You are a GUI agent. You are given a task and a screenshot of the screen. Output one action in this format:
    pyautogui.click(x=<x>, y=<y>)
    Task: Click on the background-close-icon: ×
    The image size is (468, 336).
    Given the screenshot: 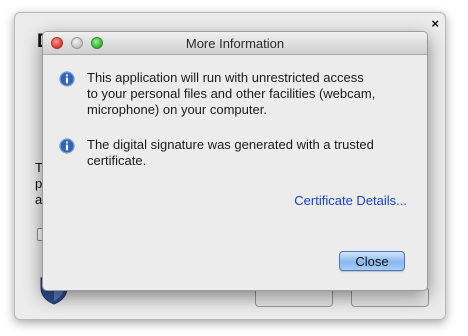 What is the action you would take?
    pyautogui.click(x=435, y=23)
    